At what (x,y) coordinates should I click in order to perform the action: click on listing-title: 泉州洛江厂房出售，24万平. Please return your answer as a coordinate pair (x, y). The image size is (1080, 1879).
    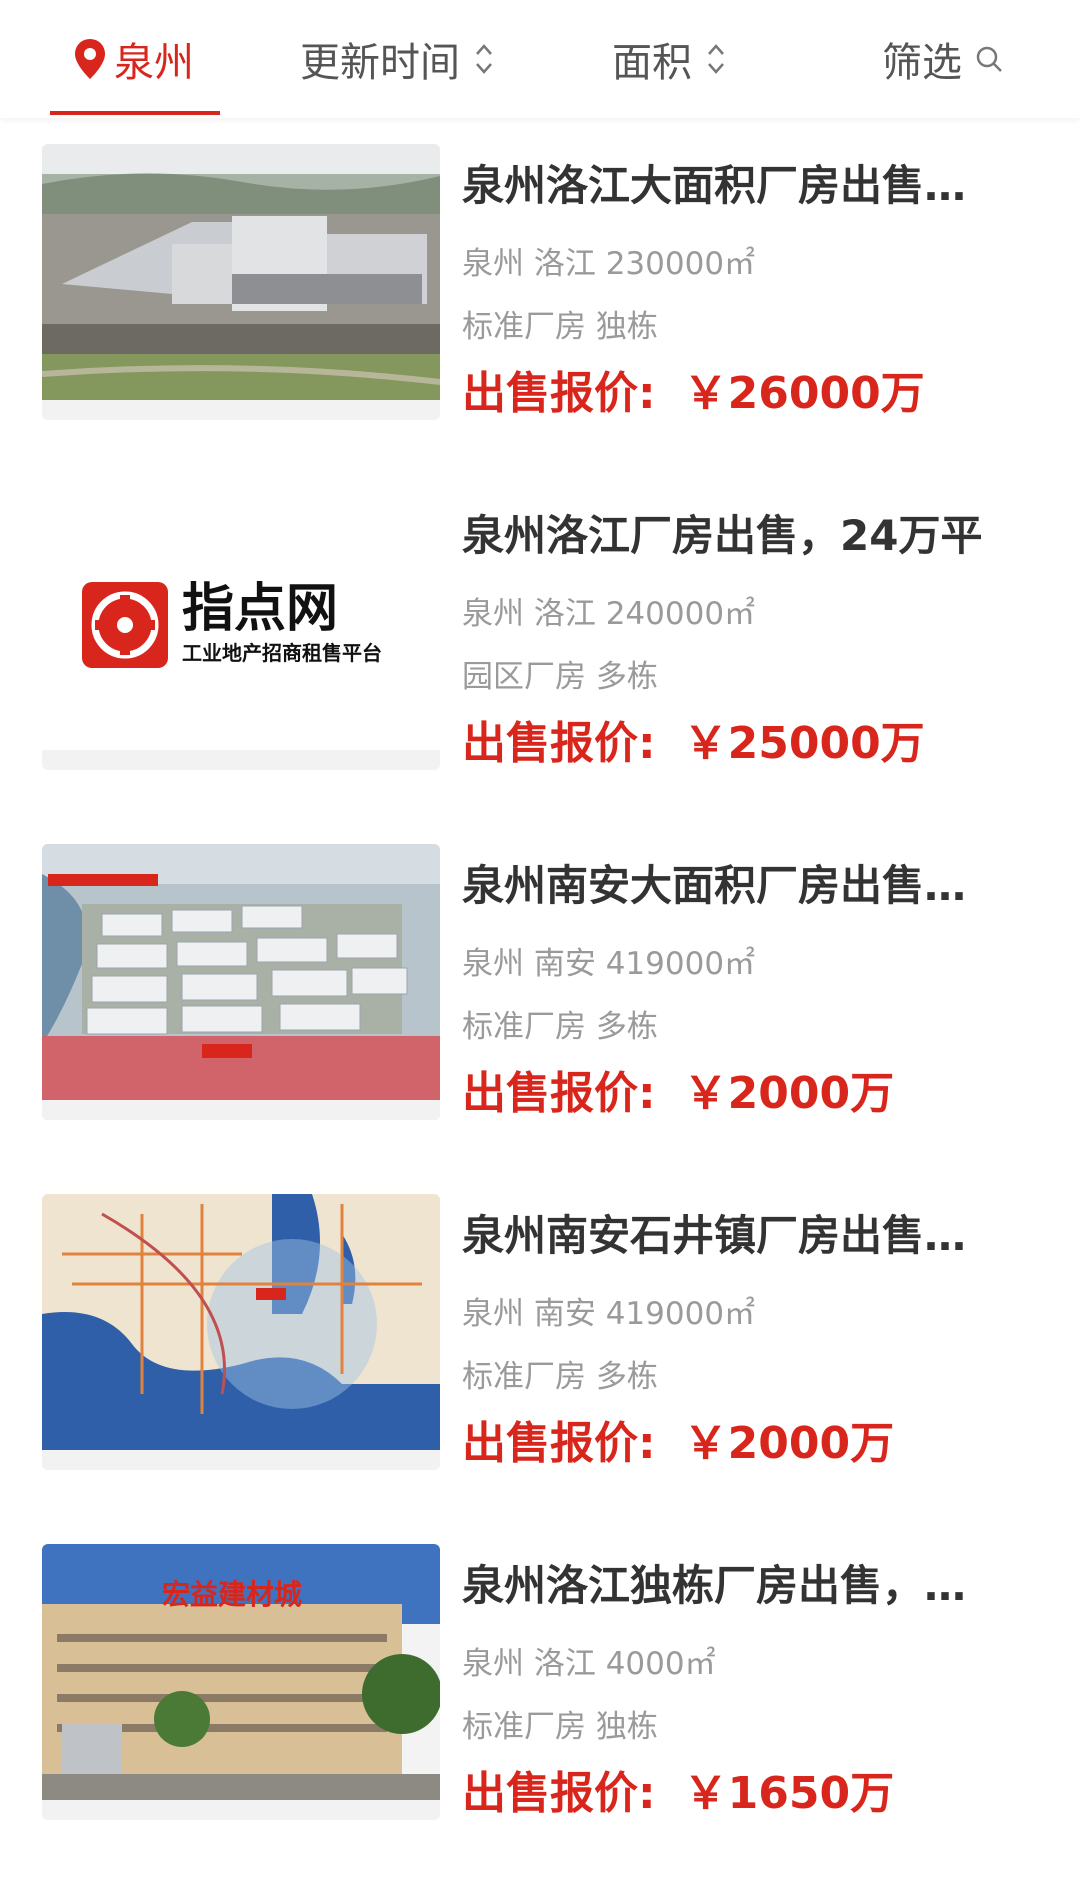
    Looking at the image, I should click on (742, 536).